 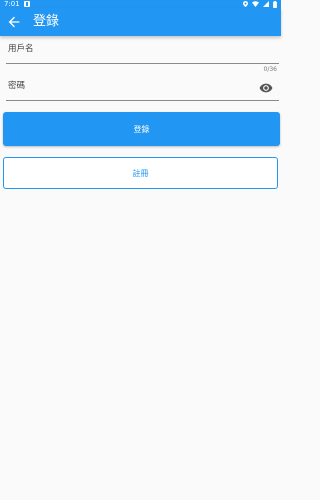 What do you see at coordinates (46, 21) in the screenshot?
I see `page-title: 登錄` at bounding box center [46, 21].